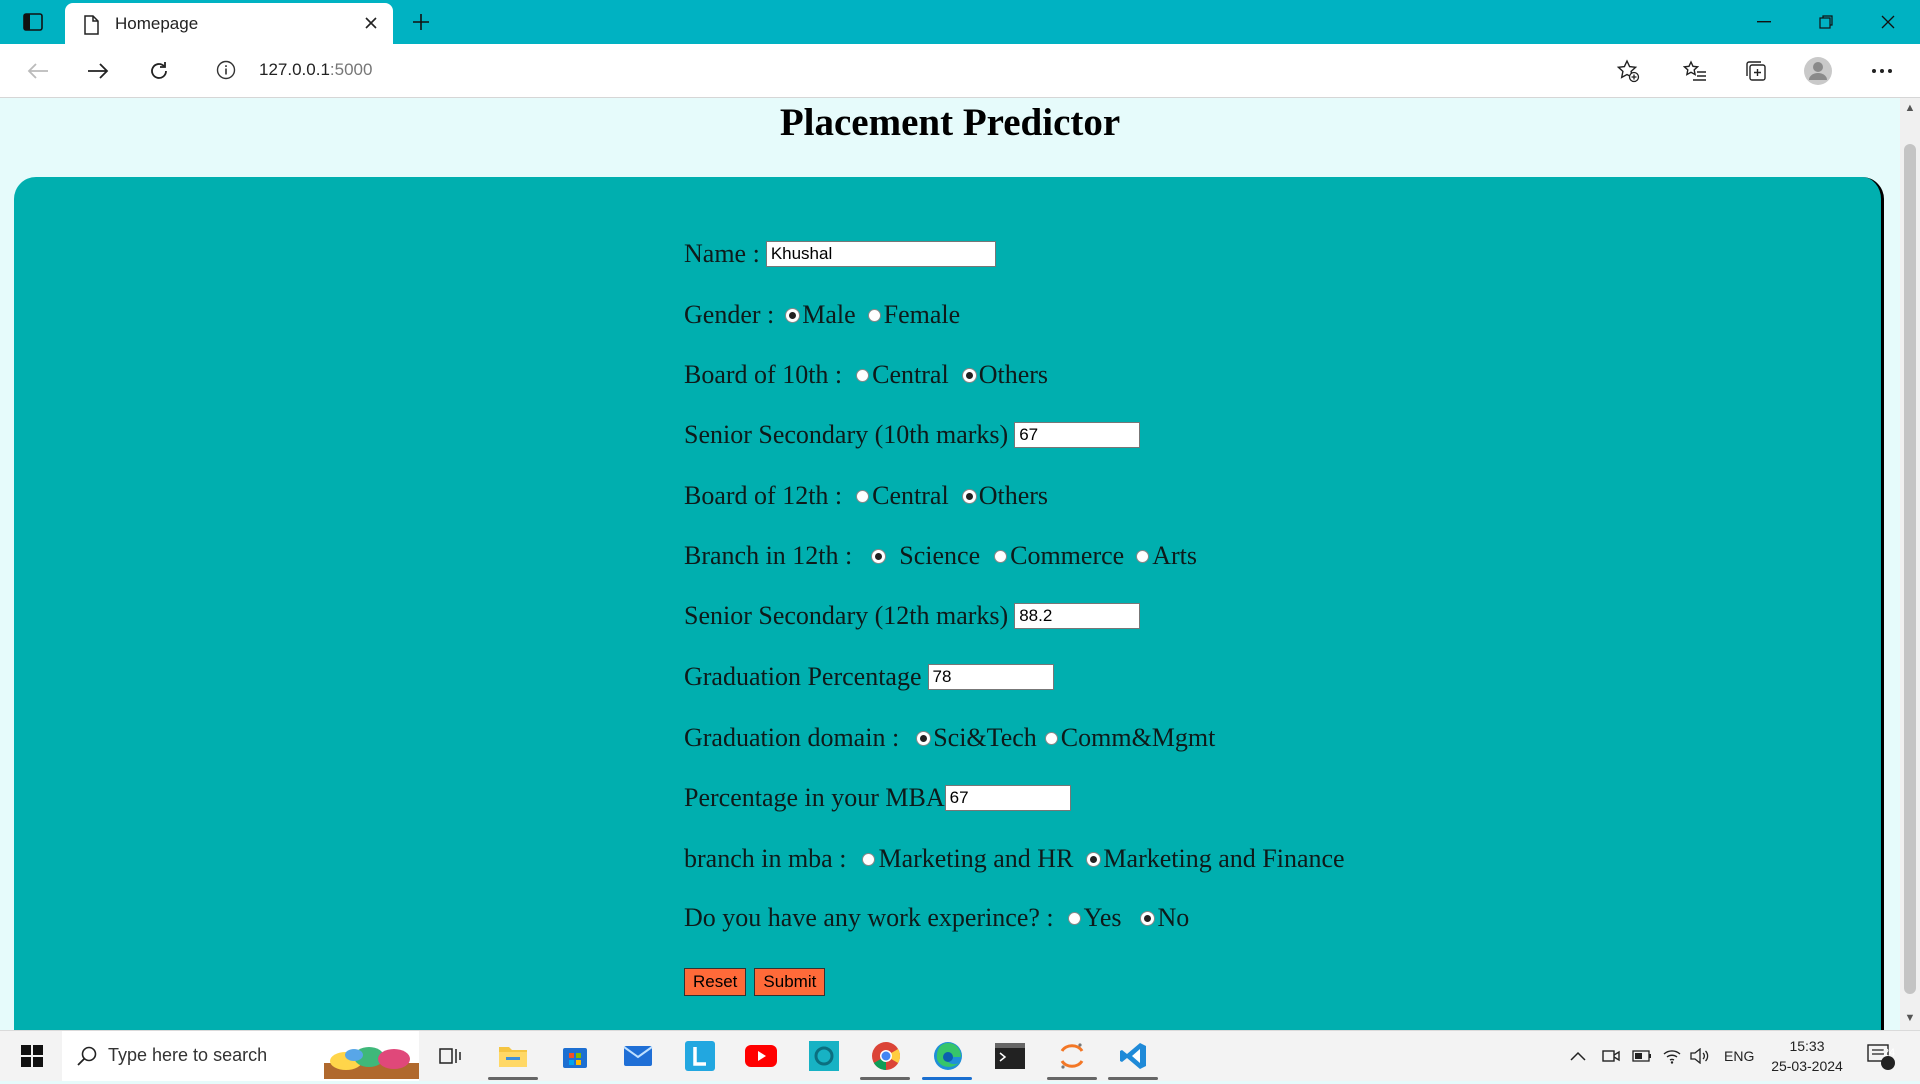 The image size is (1920, 1084). I want to click on site-info-icon, so click(226, 72).